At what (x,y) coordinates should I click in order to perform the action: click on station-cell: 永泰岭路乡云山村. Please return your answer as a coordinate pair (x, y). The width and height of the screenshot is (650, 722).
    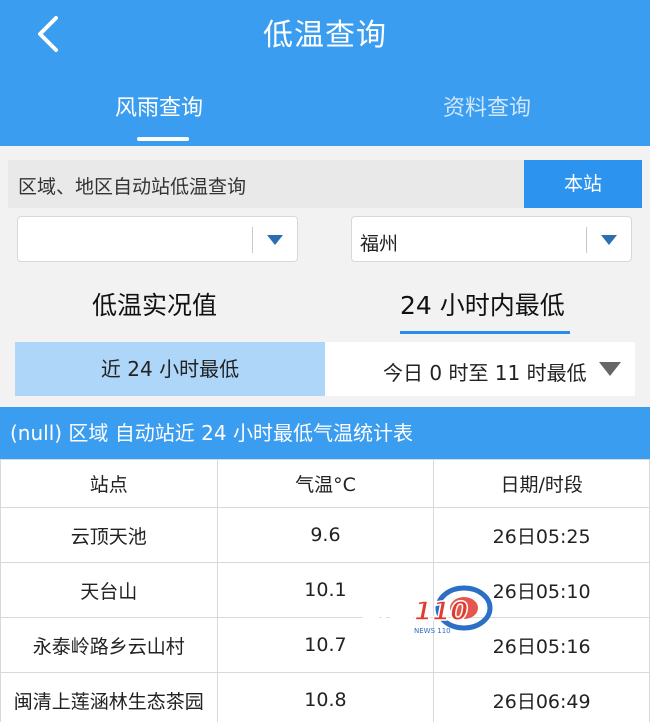
    Looking at the image, I should click on (109, 645).